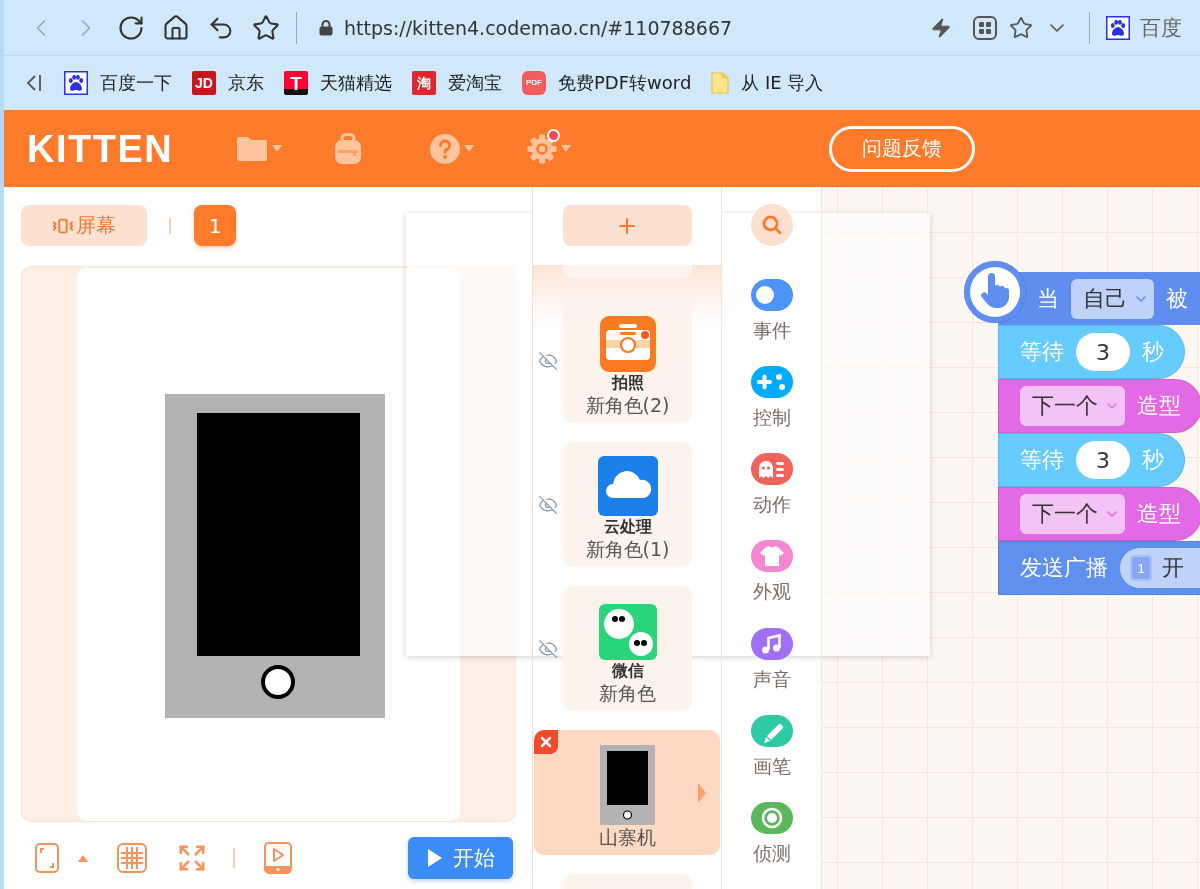  What do you see at coordinates (771, 758) in the screenshot?
I see `category-button: 画笔` at bounding box center [771, 758].